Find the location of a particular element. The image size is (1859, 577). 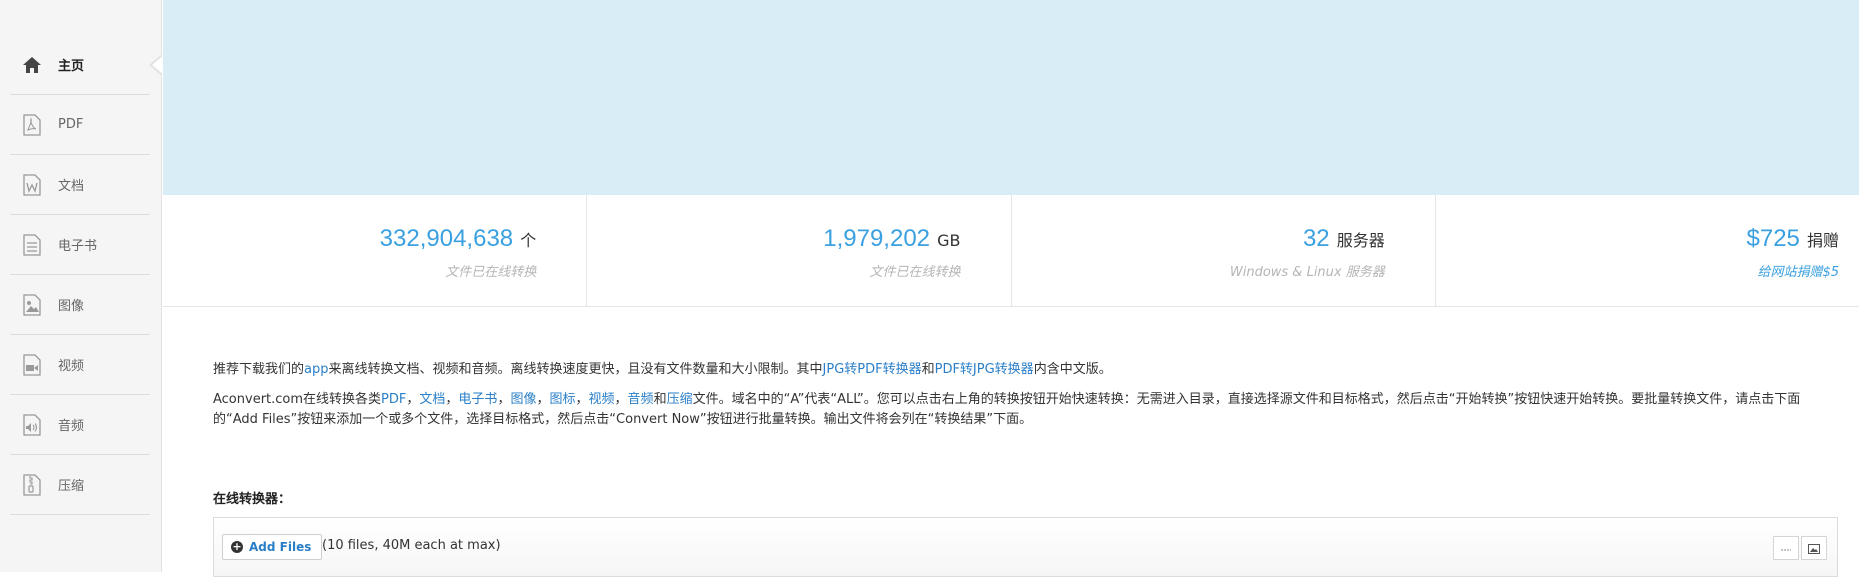

stat-number: 32 is located at coordinates (1316, 238).